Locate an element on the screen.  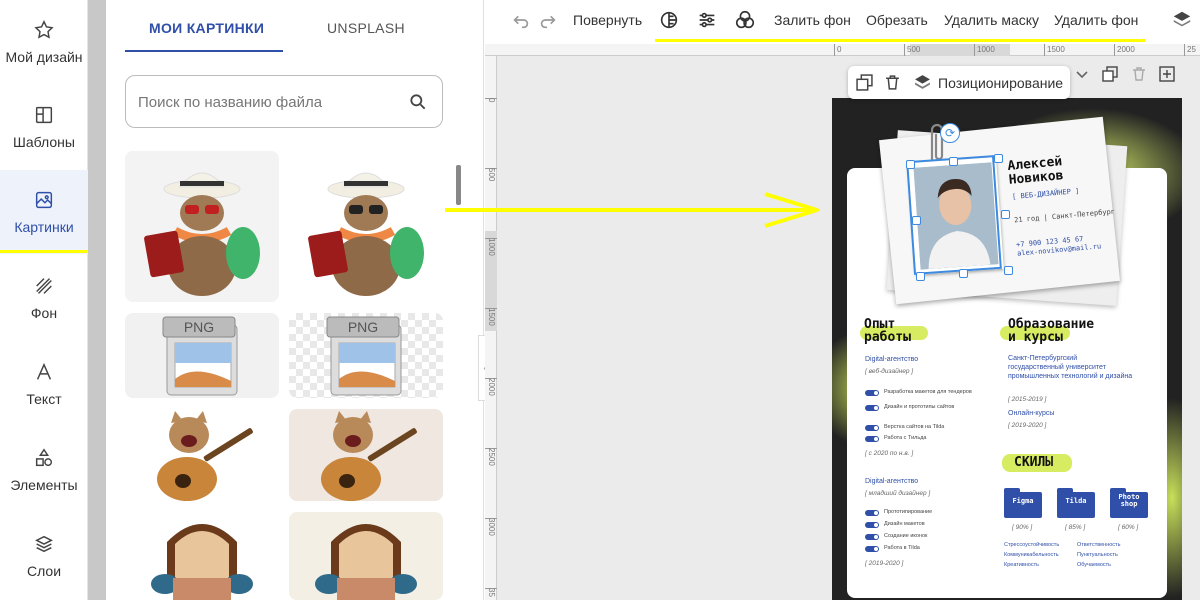
remove-background-button: Удалить фон is located at coordinates (1096, 20).